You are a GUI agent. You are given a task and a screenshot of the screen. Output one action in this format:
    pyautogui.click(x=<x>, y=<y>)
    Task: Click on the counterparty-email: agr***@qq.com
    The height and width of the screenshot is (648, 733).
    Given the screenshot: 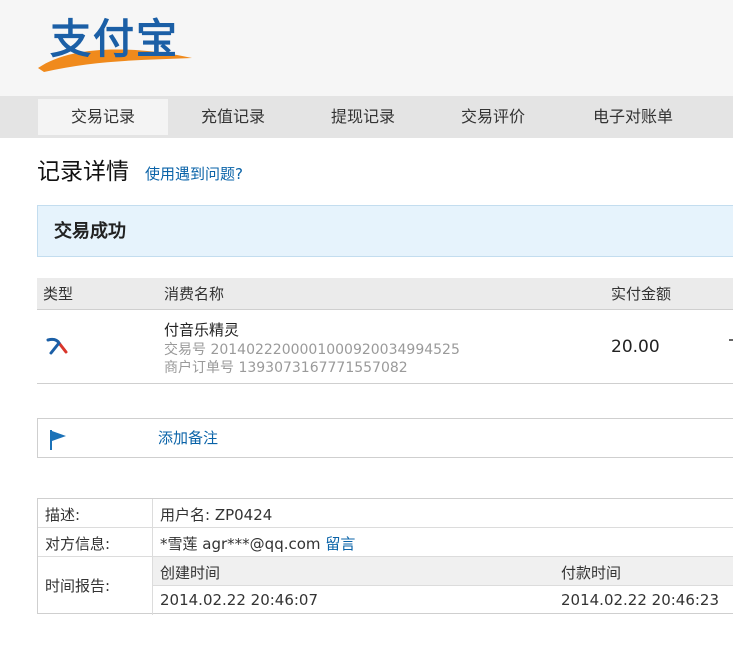 What is the action you would take?
    pyautogui.click(x=261, y=544)
    